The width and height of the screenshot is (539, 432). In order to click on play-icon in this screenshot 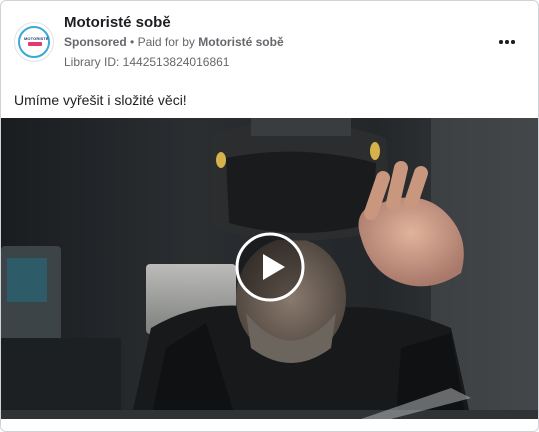, I will do `click(270, 267)`.